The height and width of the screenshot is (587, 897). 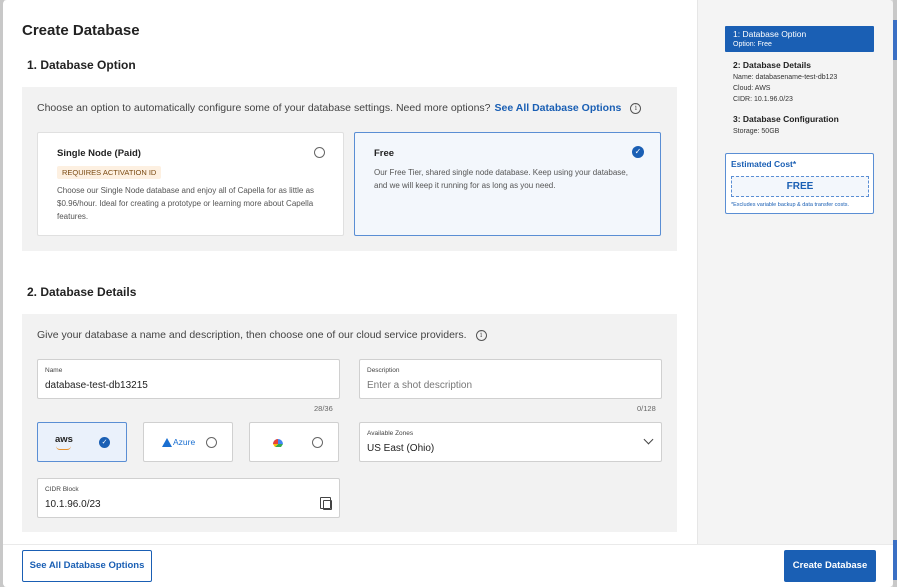 I want to click on name-label: Name, so click(x=54, y=370).